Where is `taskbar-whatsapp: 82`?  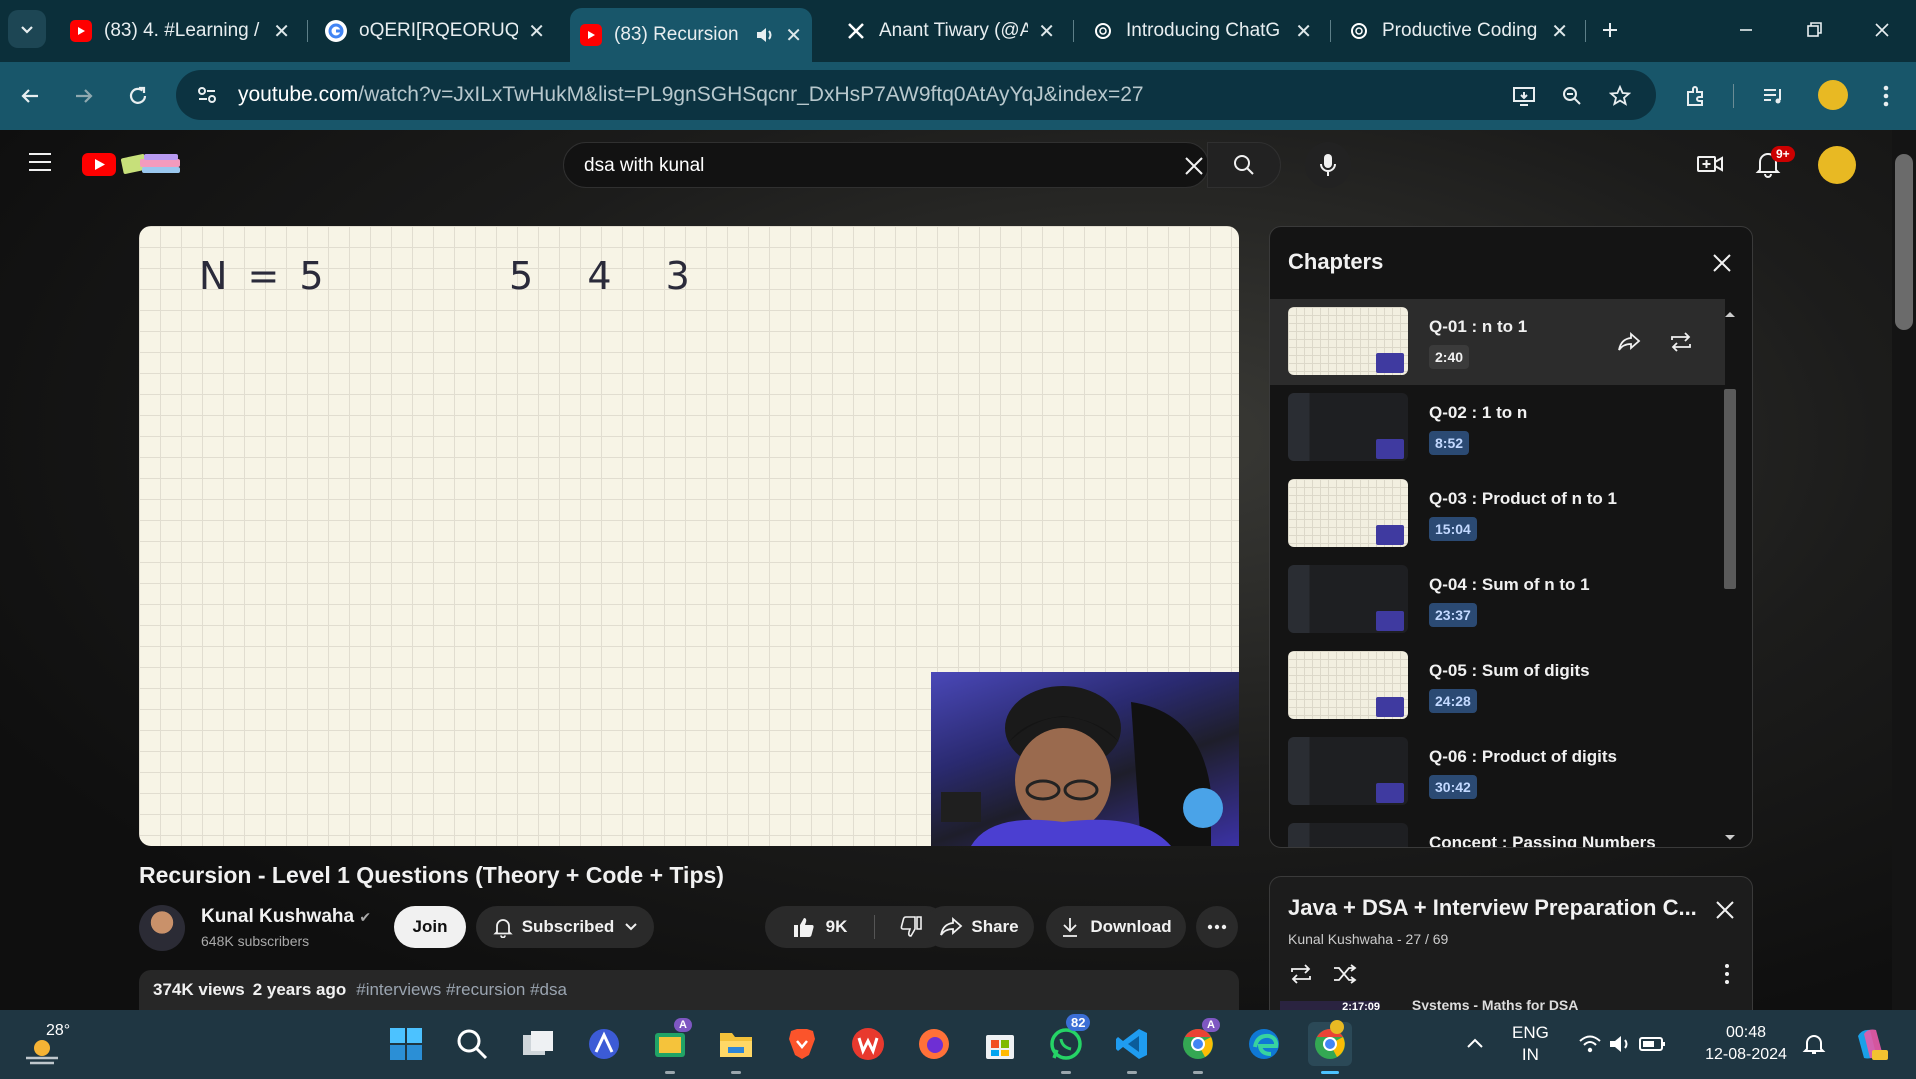 taskbar-whatsapp: 82 is located at coordinates (1067, 1044).